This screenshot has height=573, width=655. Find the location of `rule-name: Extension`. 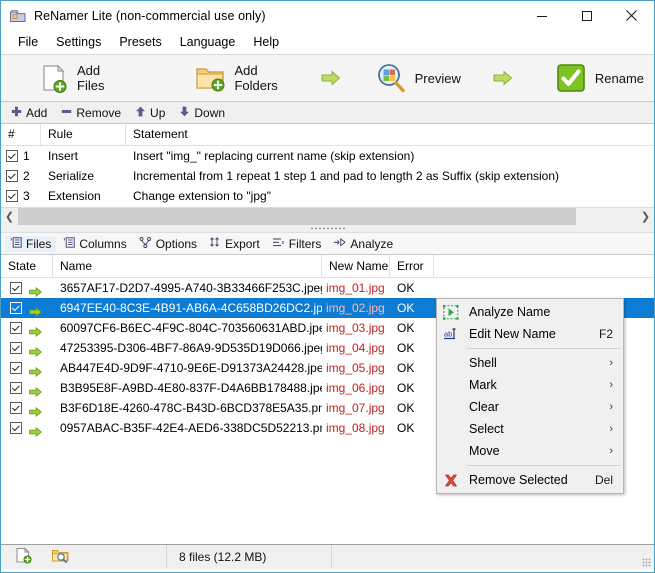

rule-name: Extension is located at coordinates (74, 196).